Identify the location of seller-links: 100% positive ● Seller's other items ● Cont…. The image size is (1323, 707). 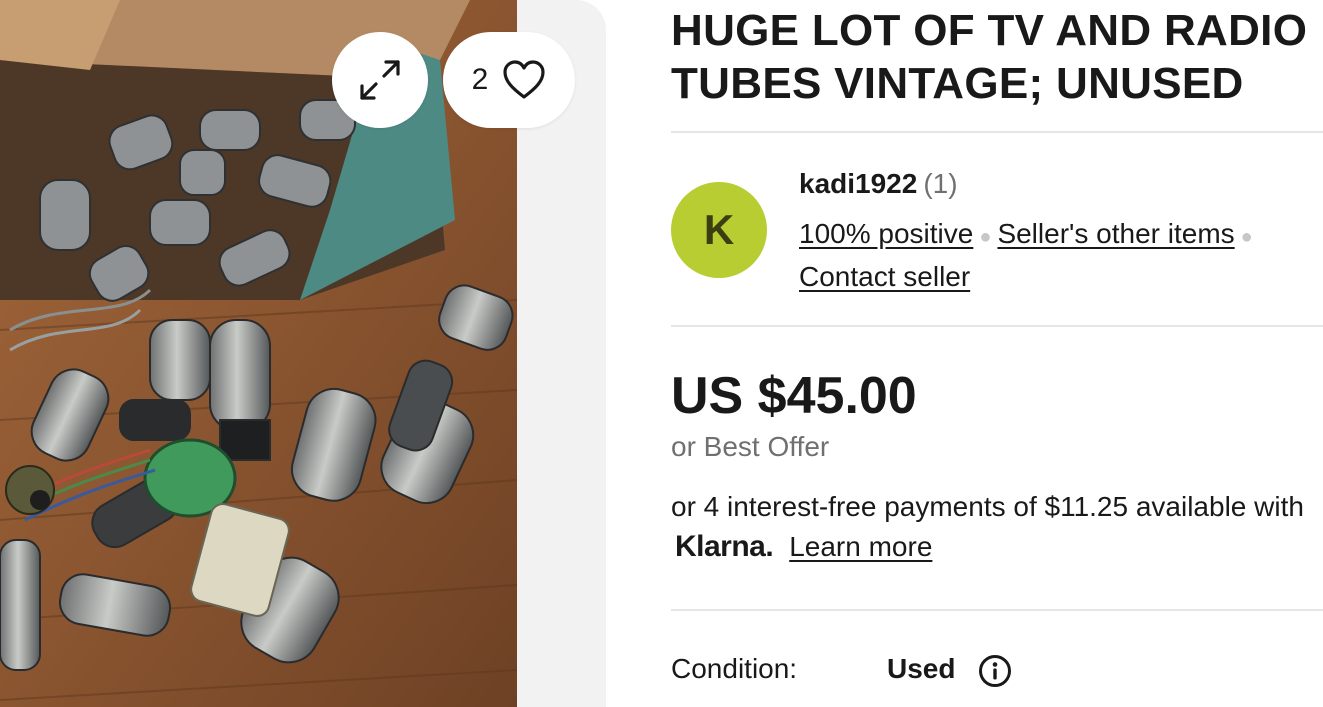
(1029, 255).